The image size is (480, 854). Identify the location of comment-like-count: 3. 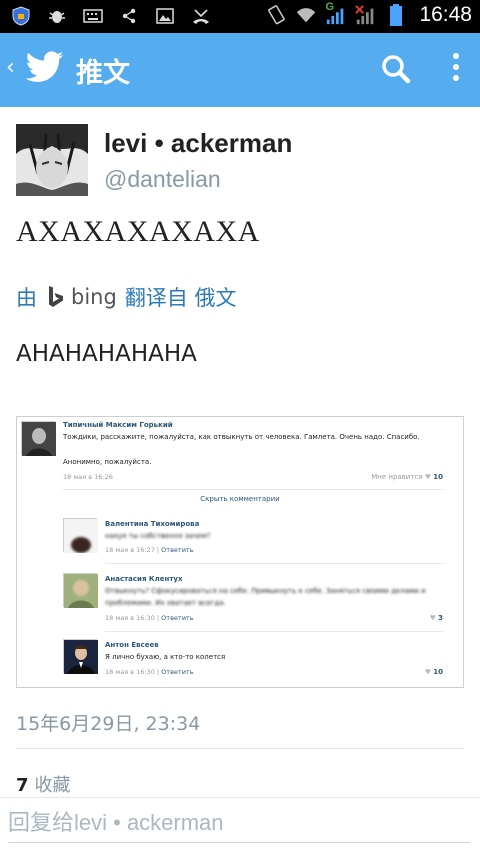
(440, 618).